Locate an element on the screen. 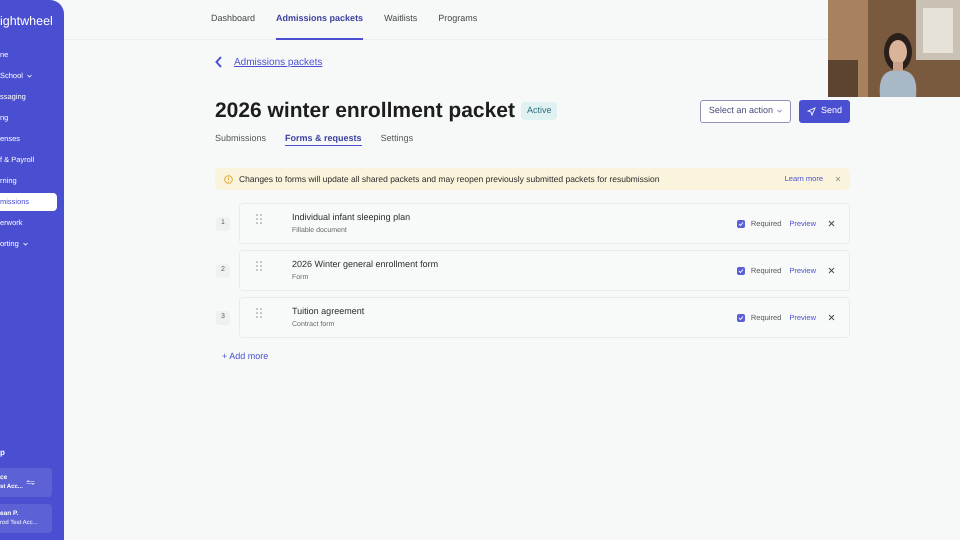 The width and height of the screenshot is (960, 540). back-icon is located at coordinates (219, 62).